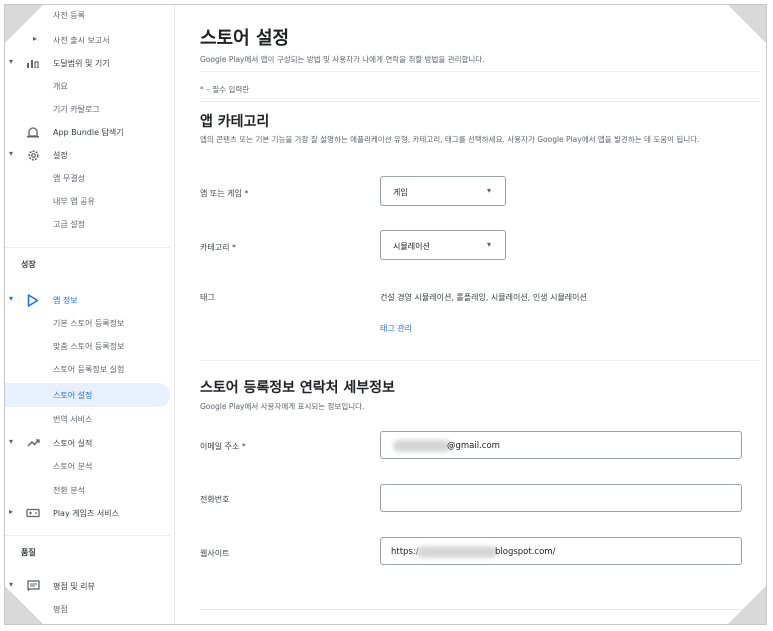 The width and height of the screenshot is (773, 631). Describe the element at coordinates (473, 446) in the screenshot. I see `email-value: @gmail.com` at that location.